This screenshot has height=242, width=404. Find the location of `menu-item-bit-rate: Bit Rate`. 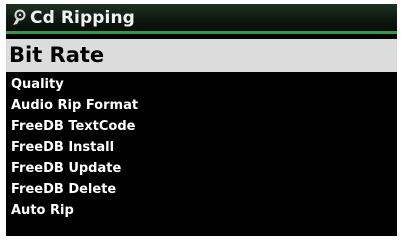

menu-item-bit-rate: Bit Rate is located at coordinates (201, 55).